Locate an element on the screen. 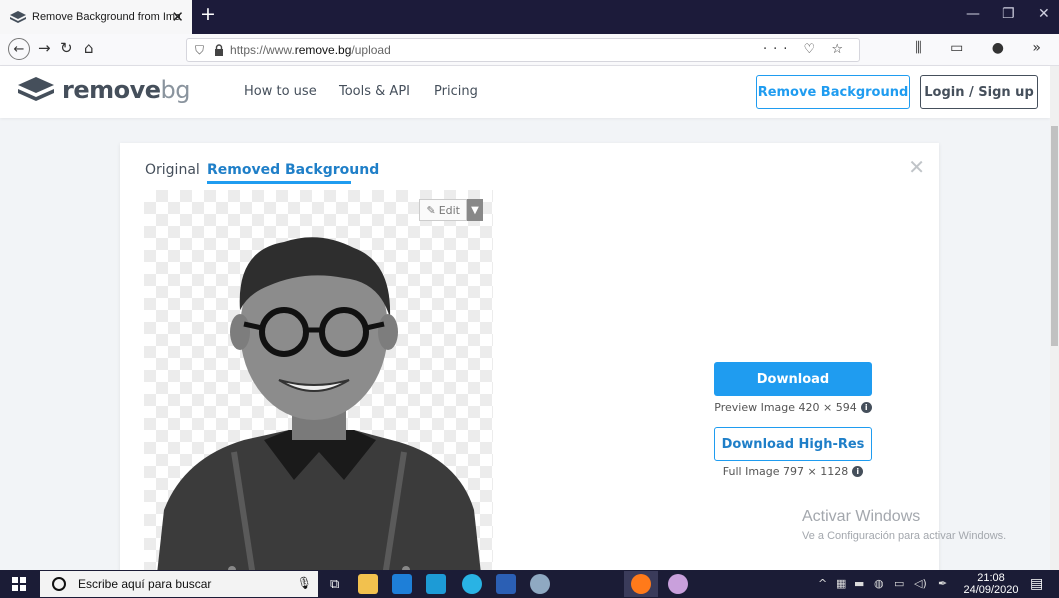 The image size is (1059, 598). browser-tab: Remove Background from Image ✕ is located at coordinates (96, 17).